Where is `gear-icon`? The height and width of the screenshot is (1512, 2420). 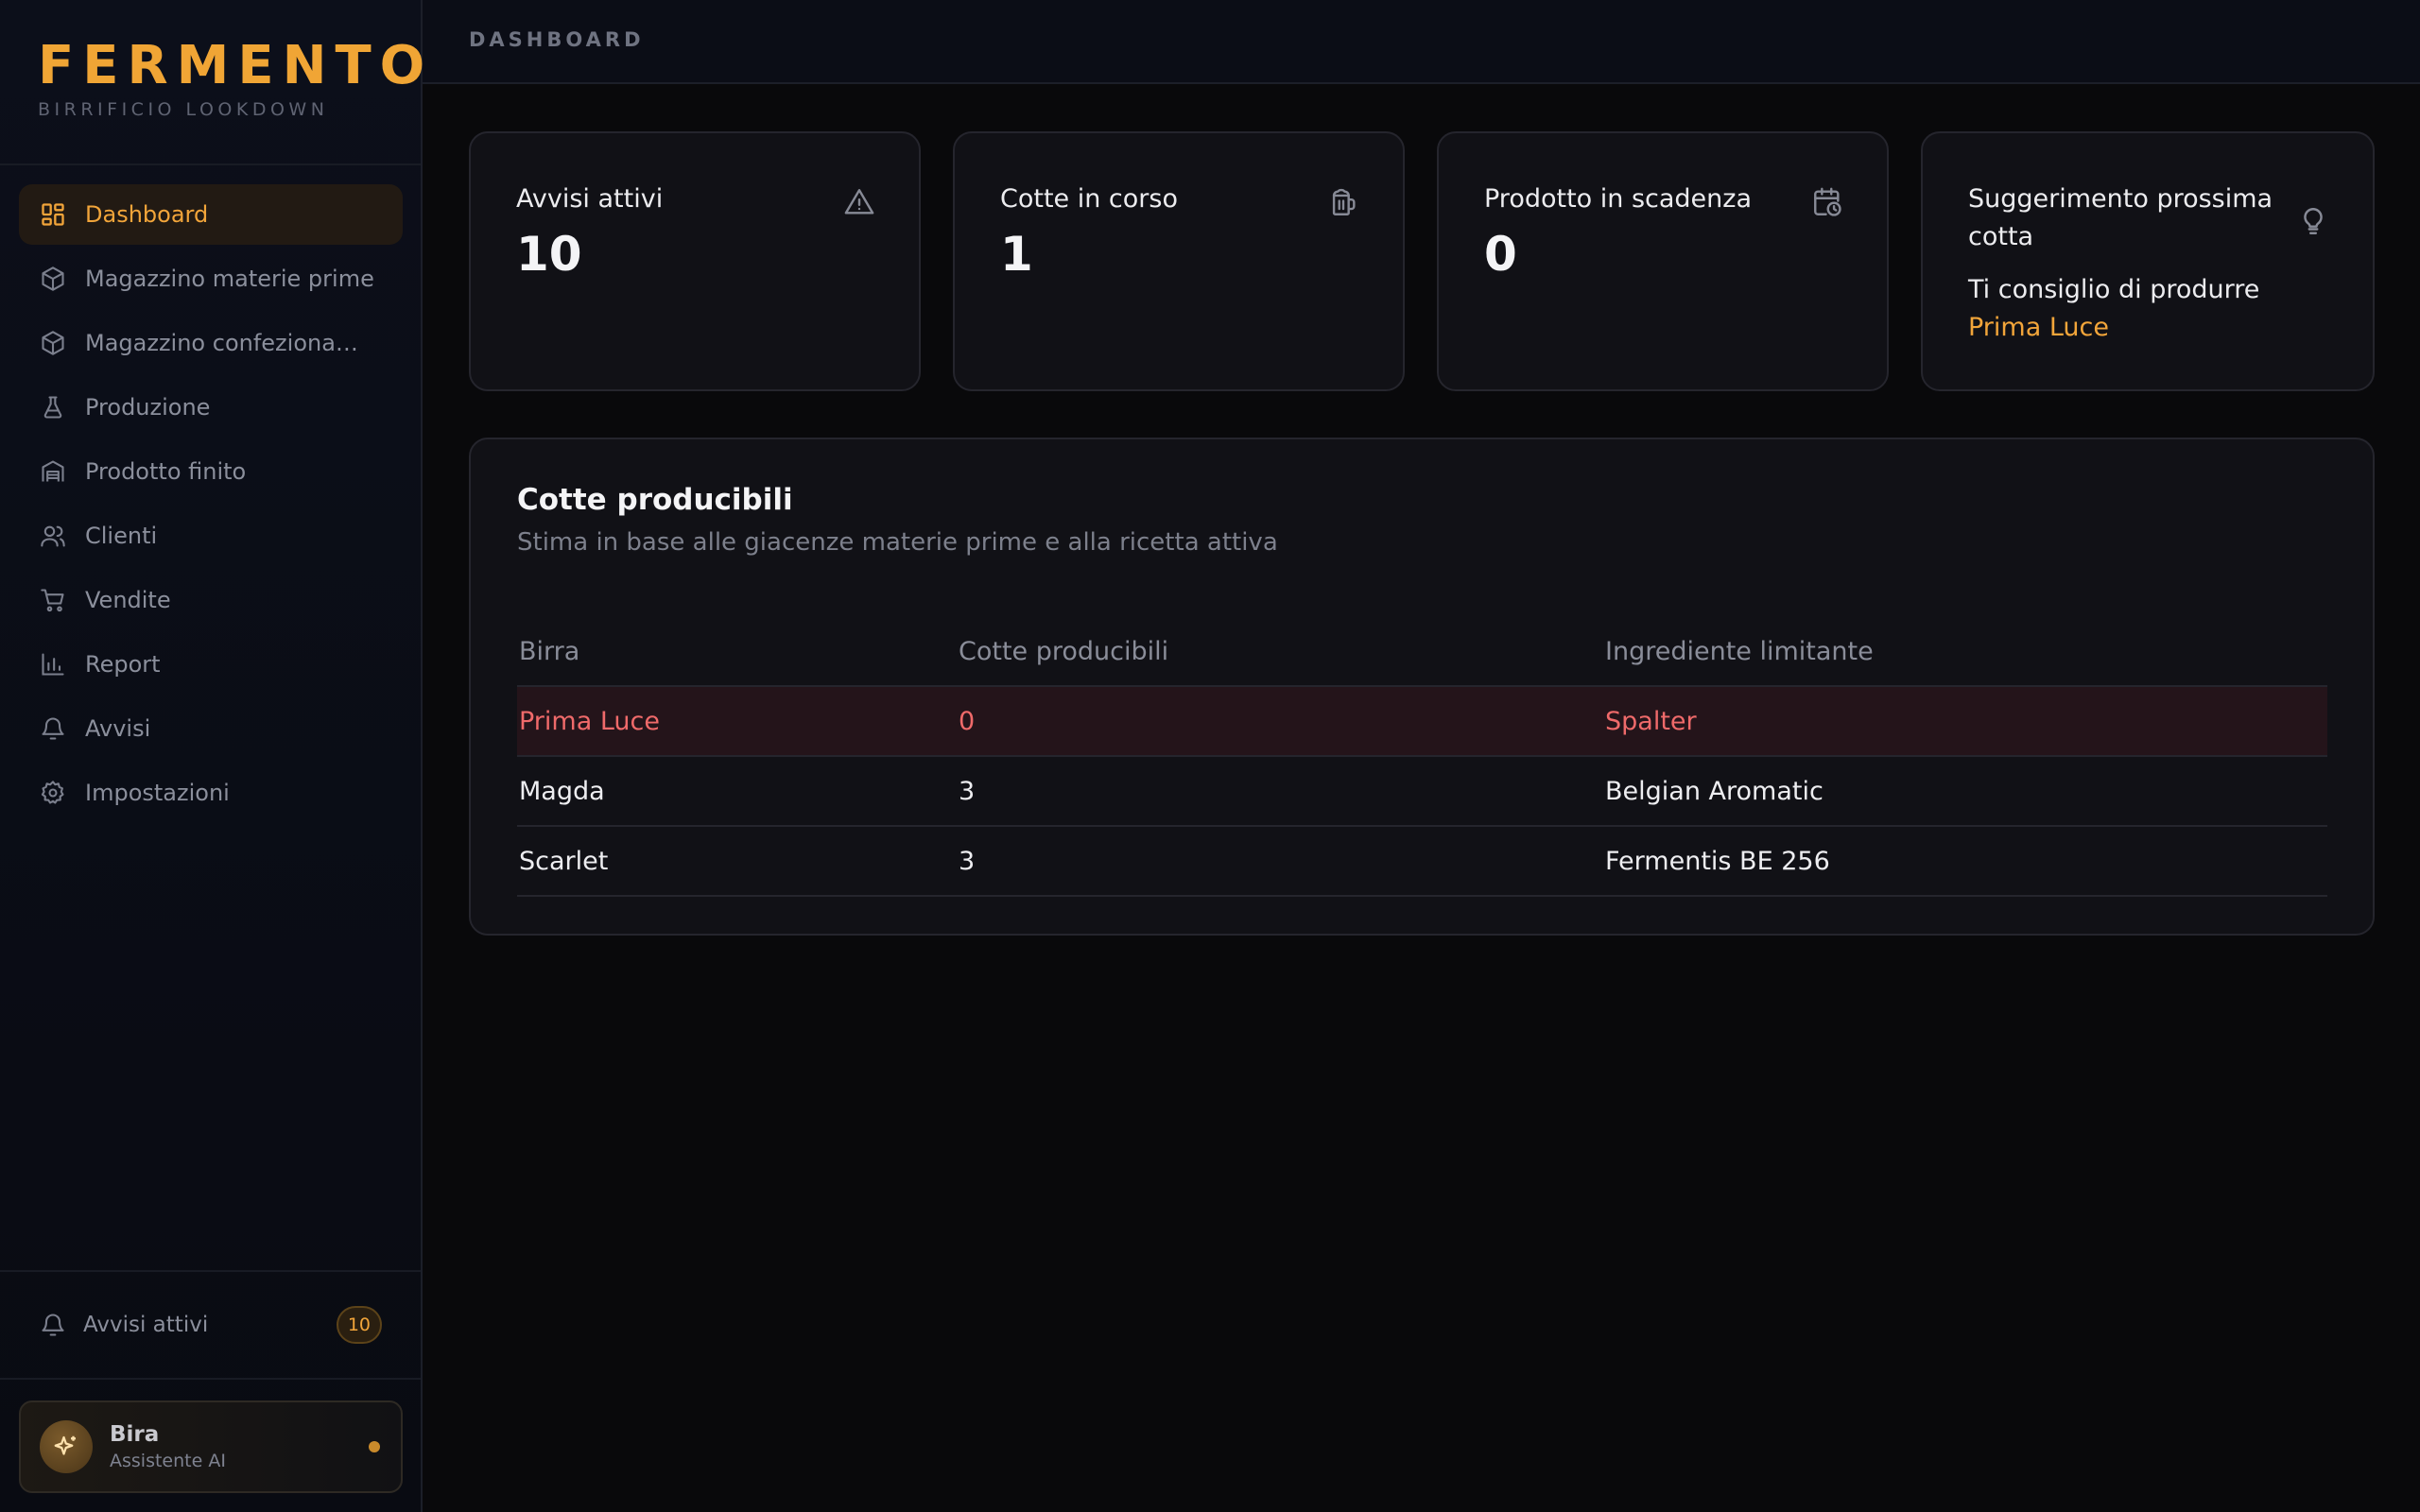
gear-icon is located at coordinates (53, 793).